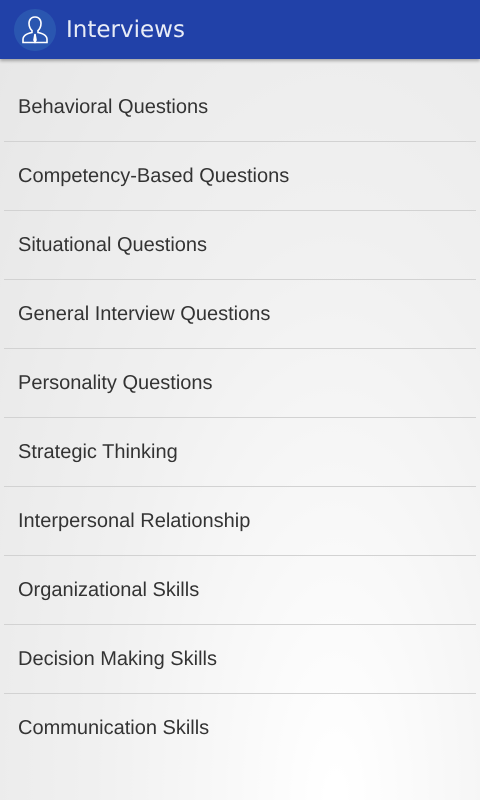 This screenshot has height=800, width=480. What do you see at coordinates (35, 29) in the screenshot?
I see `person-icon` at bounding box center [35, 29].